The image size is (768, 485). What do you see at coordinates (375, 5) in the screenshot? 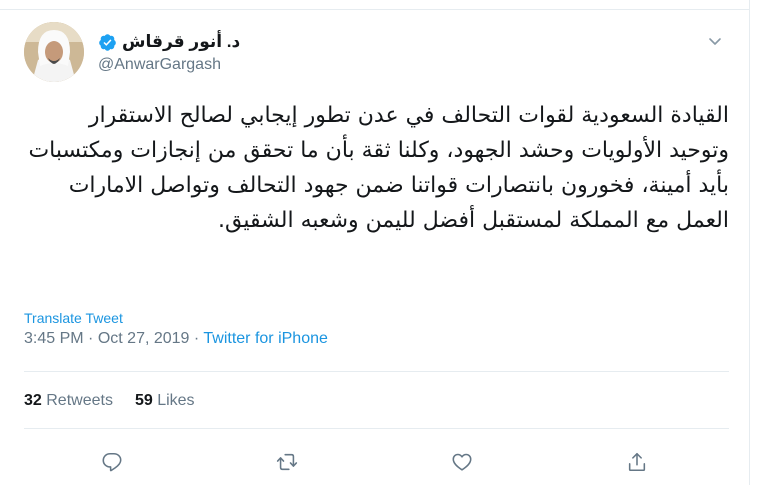
I see `top-divider` at bounding box center [375, 5].